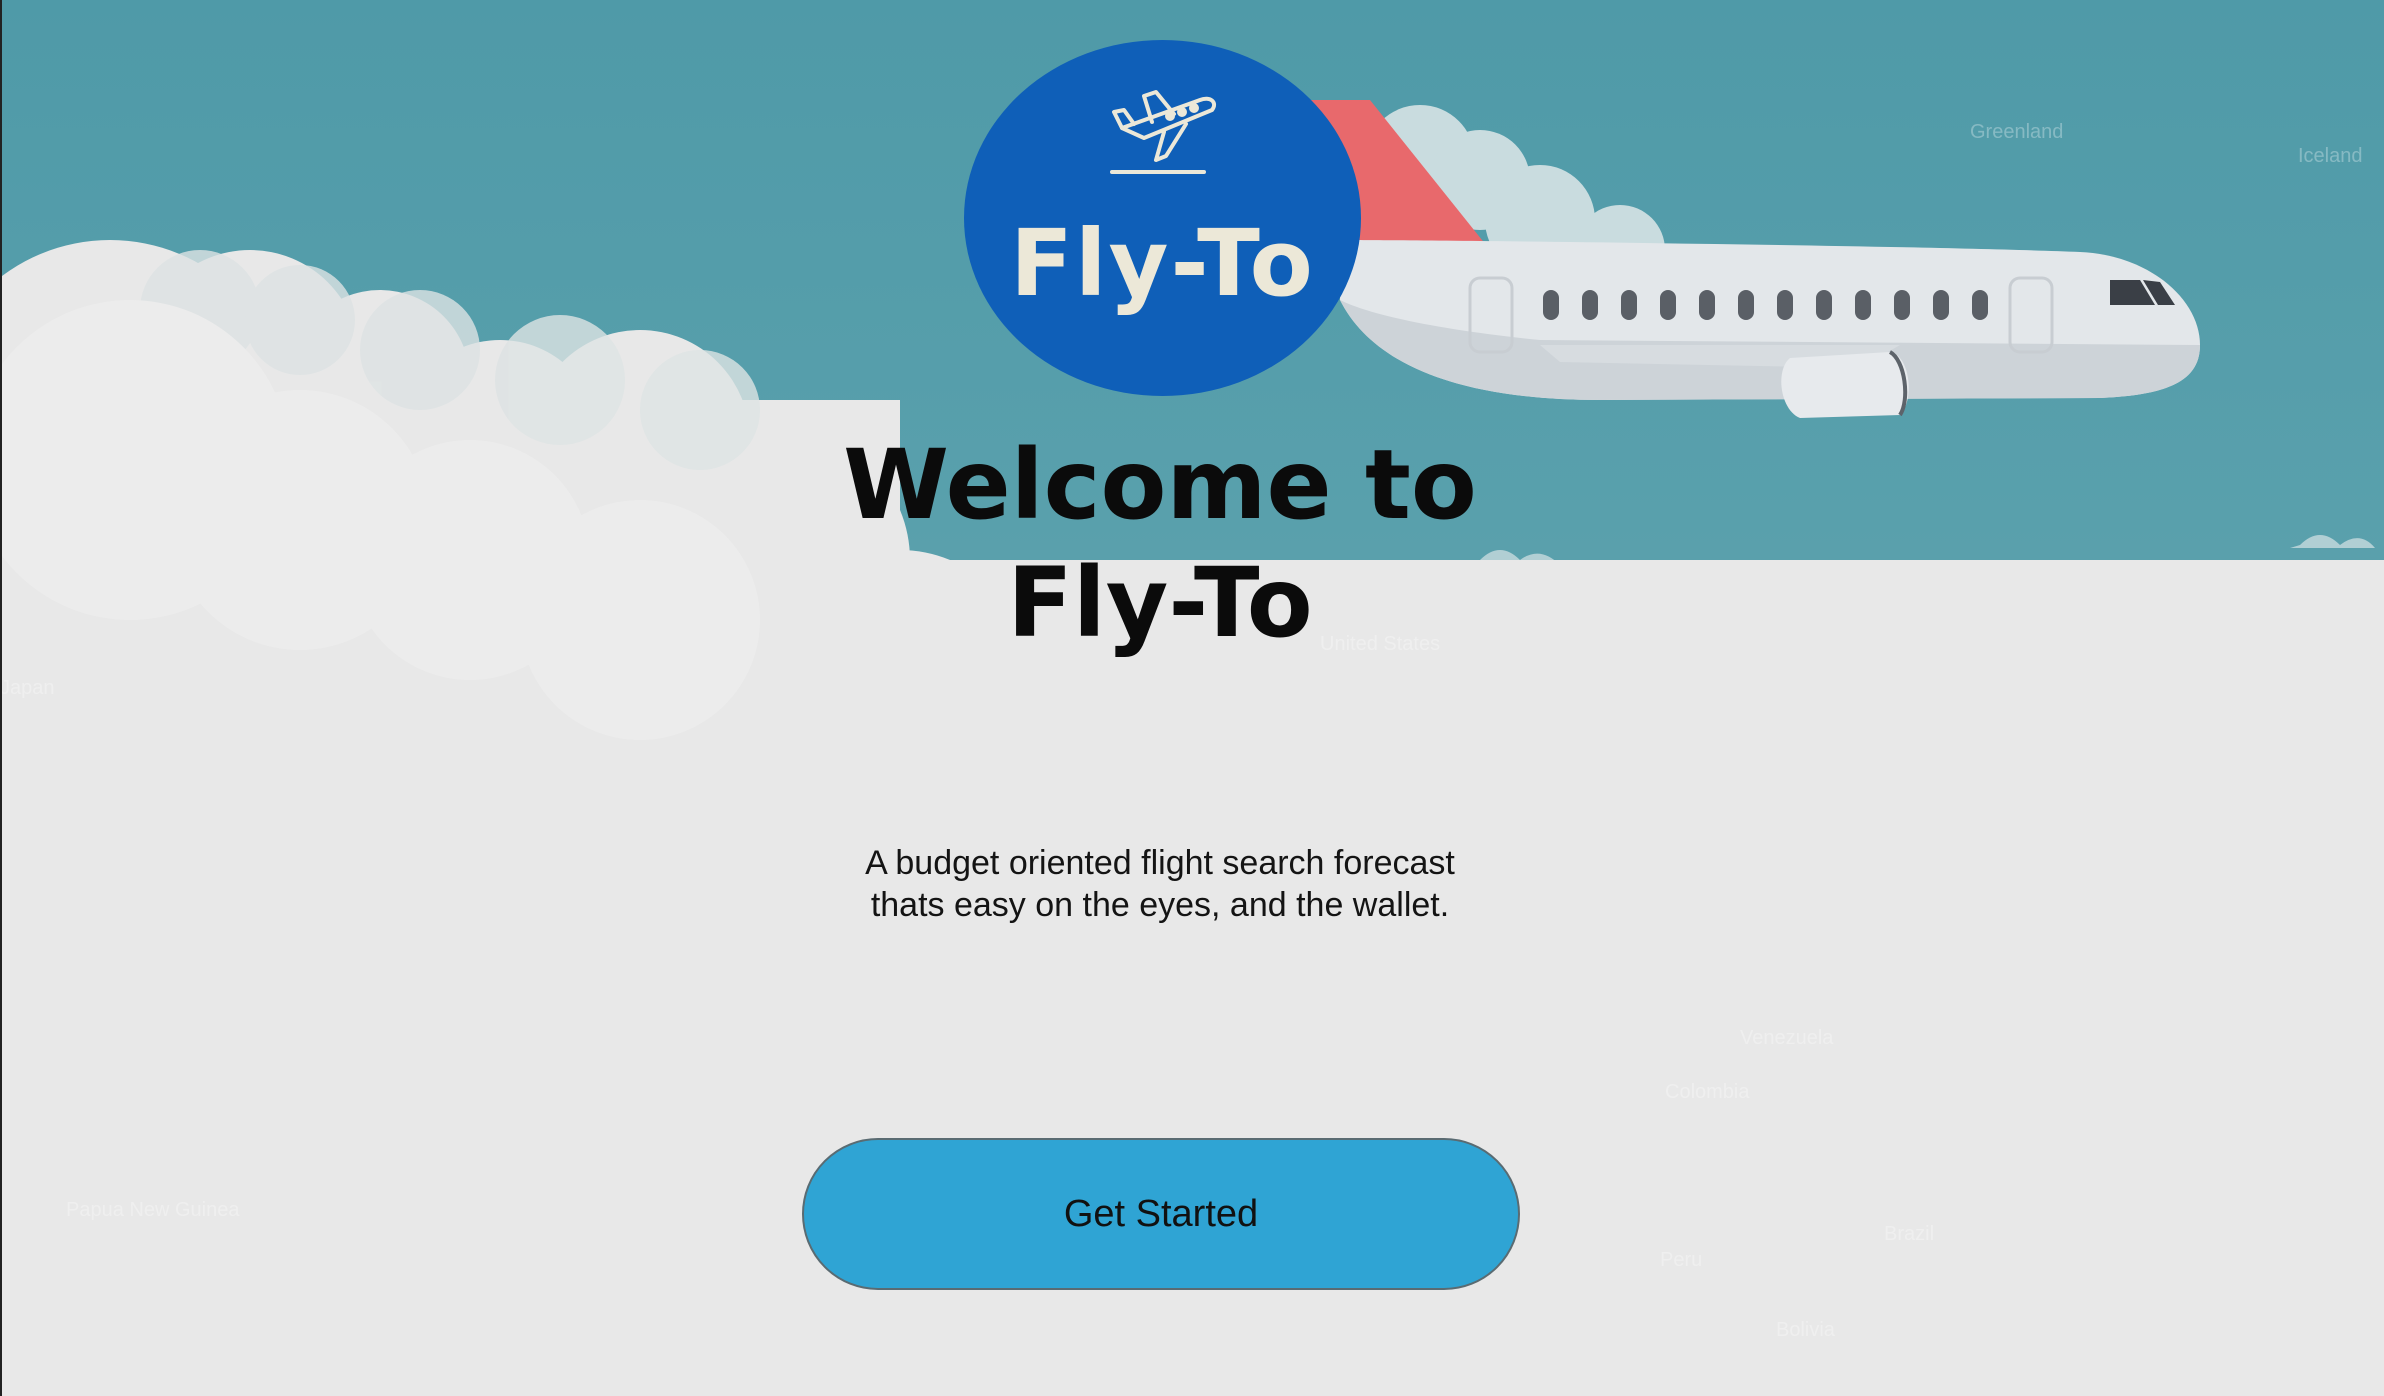 The height and width of the screenshot is (1396, 2384). What do you see at coordinates (1787, 1038) in the screenshot?
I see `svg-text: Venezuela` at bounding box center [1787, 1038].